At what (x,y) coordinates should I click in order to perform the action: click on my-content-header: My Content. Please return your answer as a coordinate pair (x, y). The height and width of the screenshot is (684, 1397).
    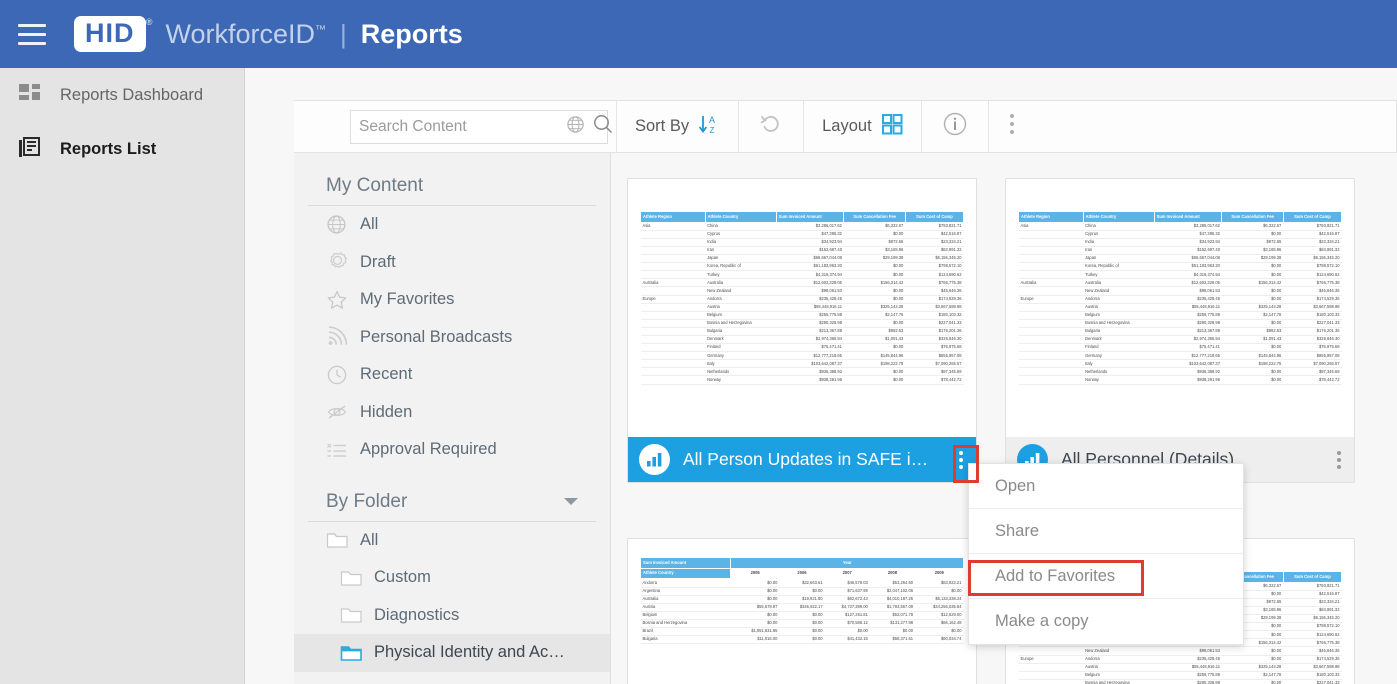
    Looking at the image, I should click on (452, 190).